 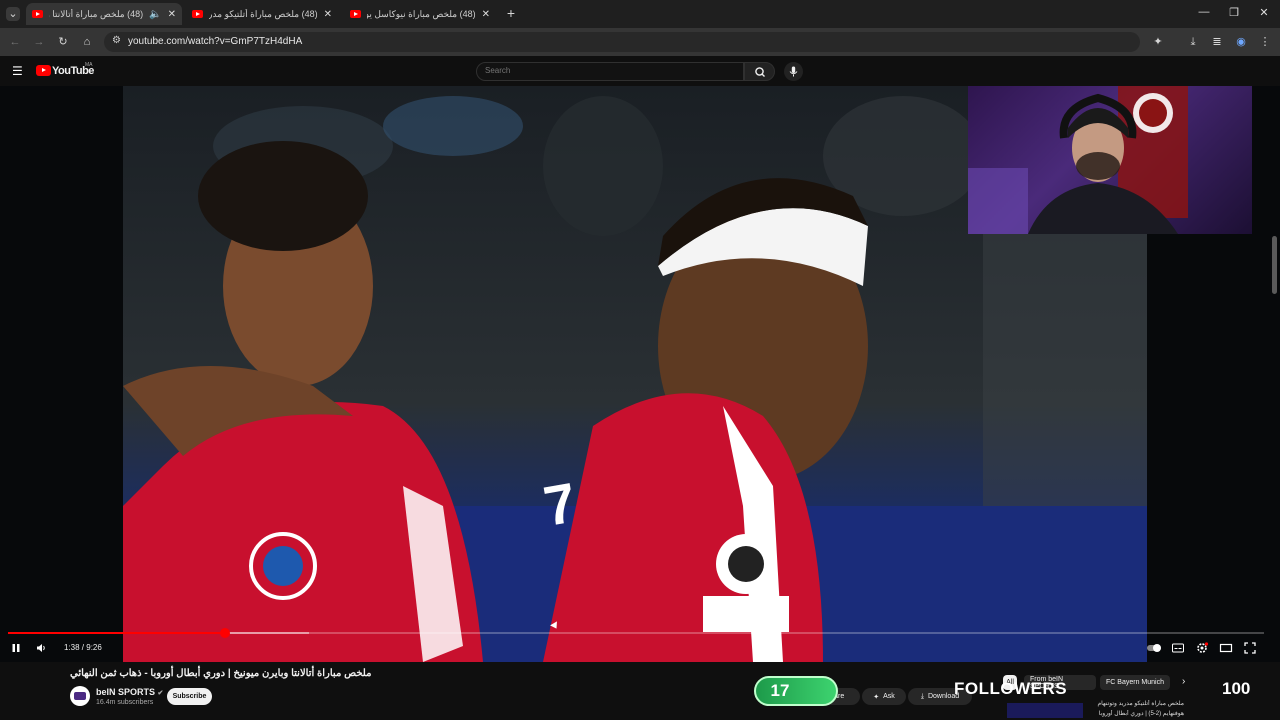 What do you see at coordinates (155, 14) in the screenshot?
I see `speaker-muted-icon: 🔈` at bounding box center [155, 14].